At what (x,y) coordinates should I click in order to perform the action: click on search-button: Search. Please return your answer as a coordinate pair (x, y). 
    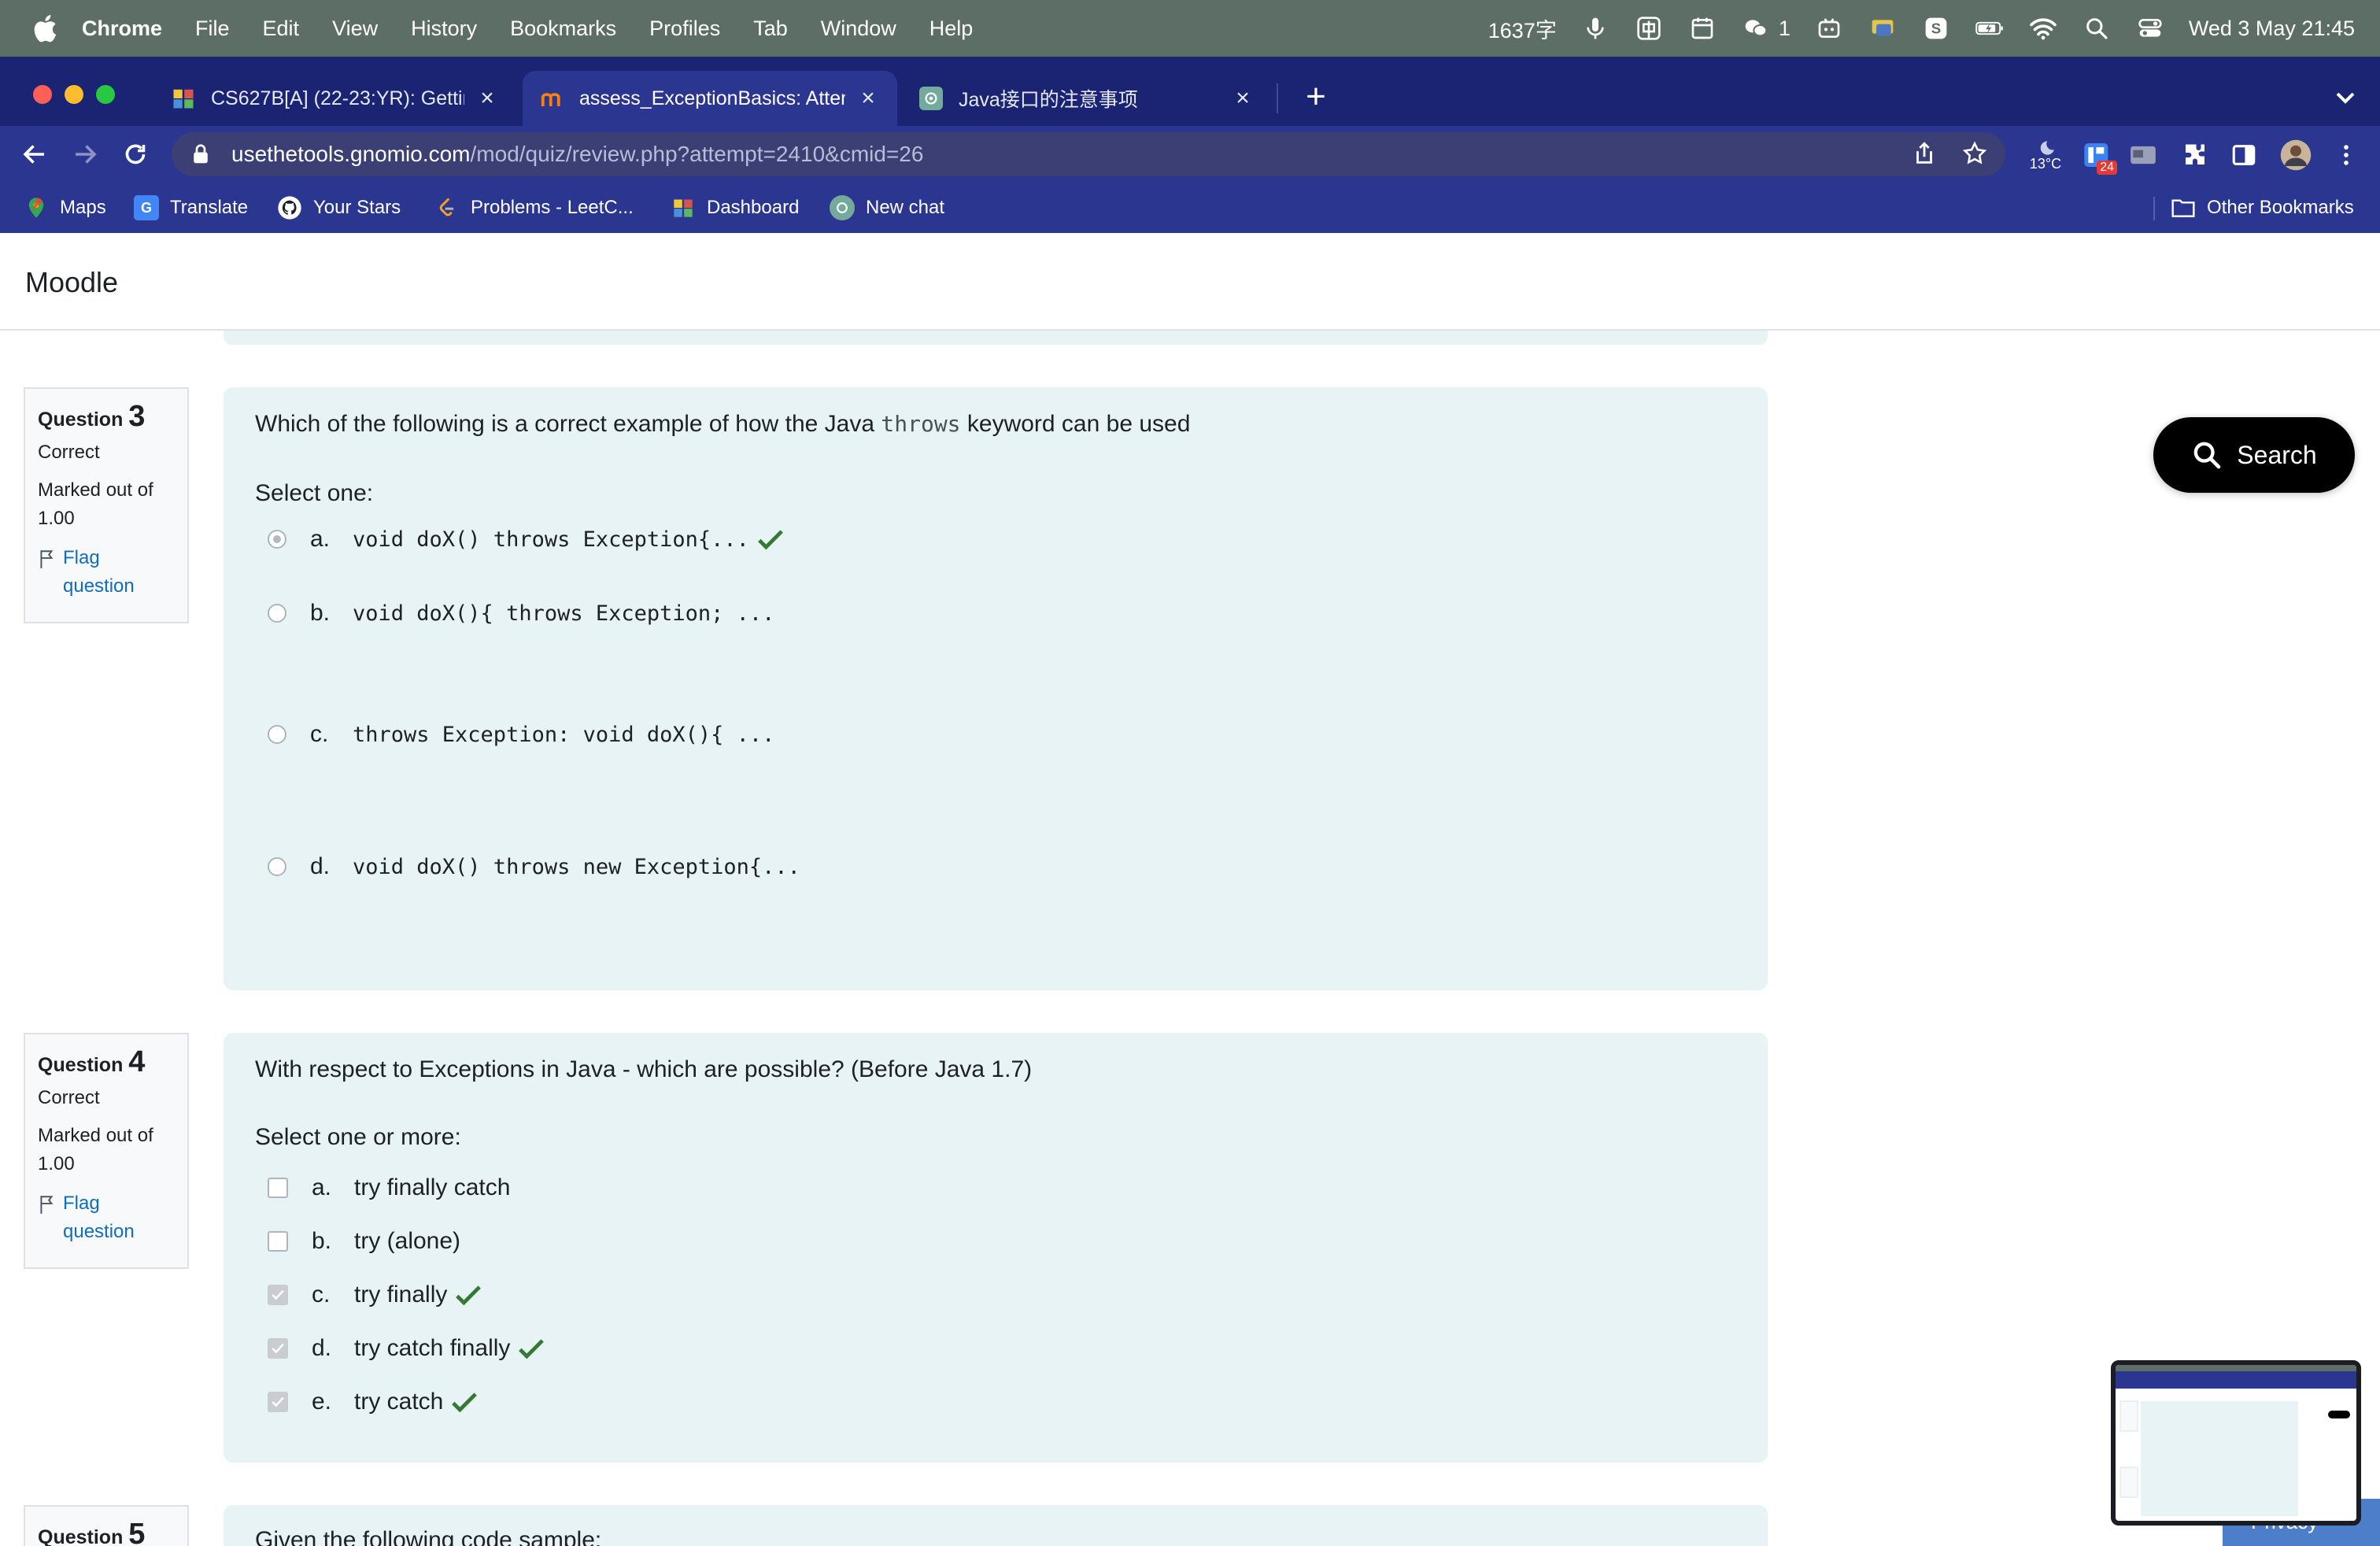
    Looking at the image, I should click on (2254, 455).